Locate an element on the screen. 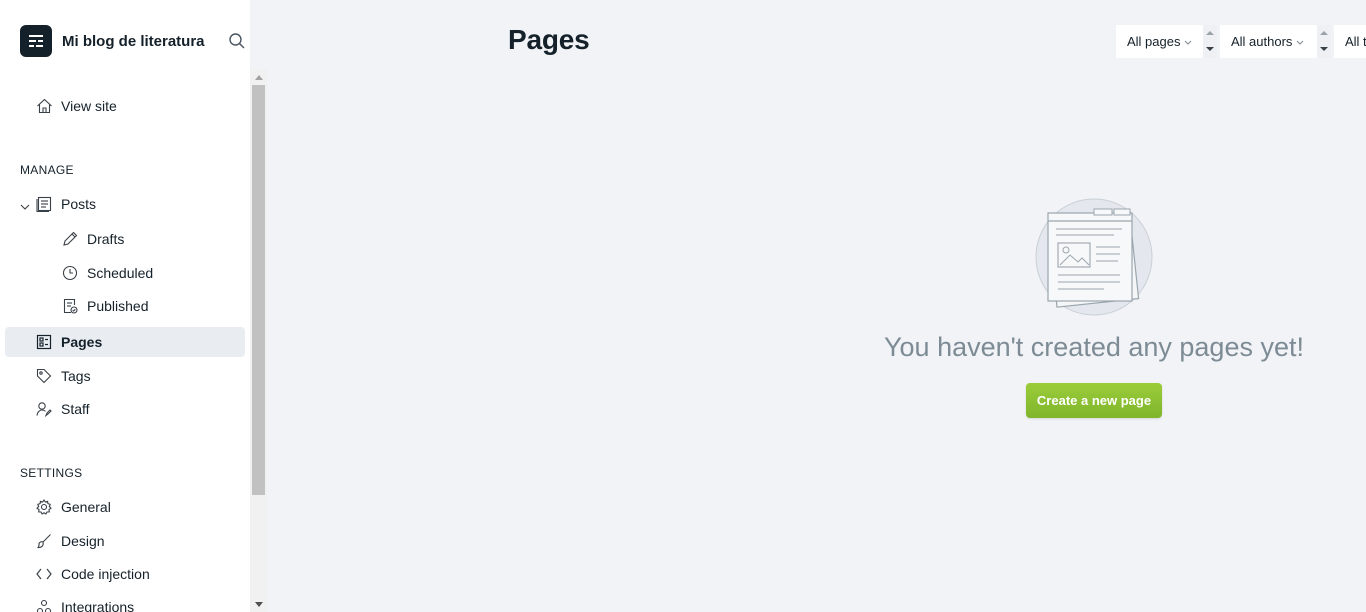 This screenshot has width=1366, height=612. sidebar-item-scheduled: Scheduled is located at coordinates (125, 273).